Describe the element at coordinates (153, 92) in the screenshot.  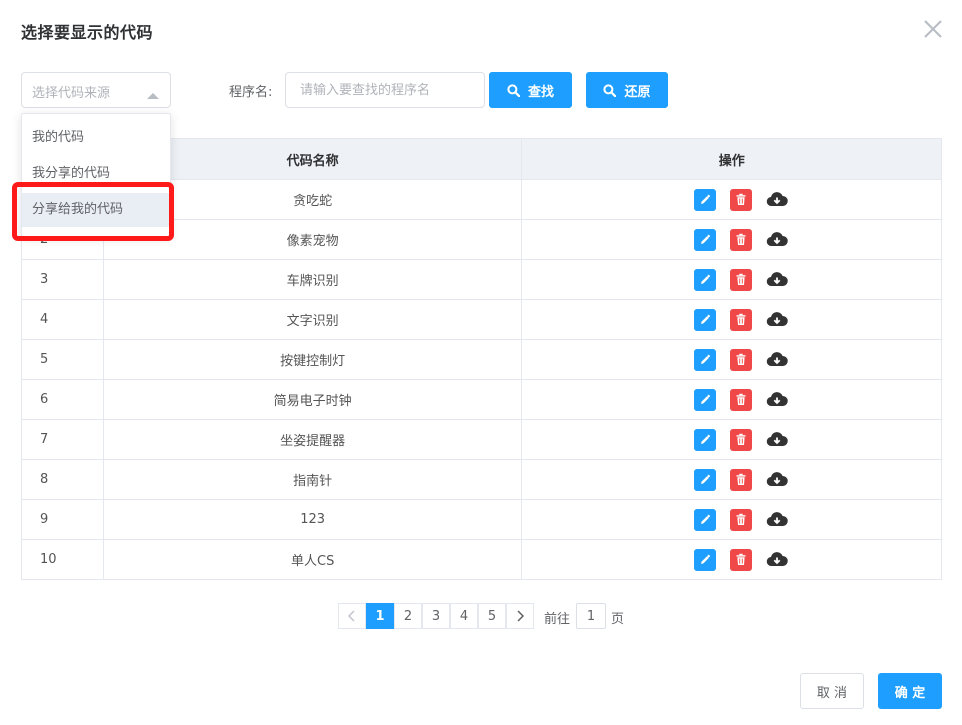
I see `caret-up-icon` at that location.